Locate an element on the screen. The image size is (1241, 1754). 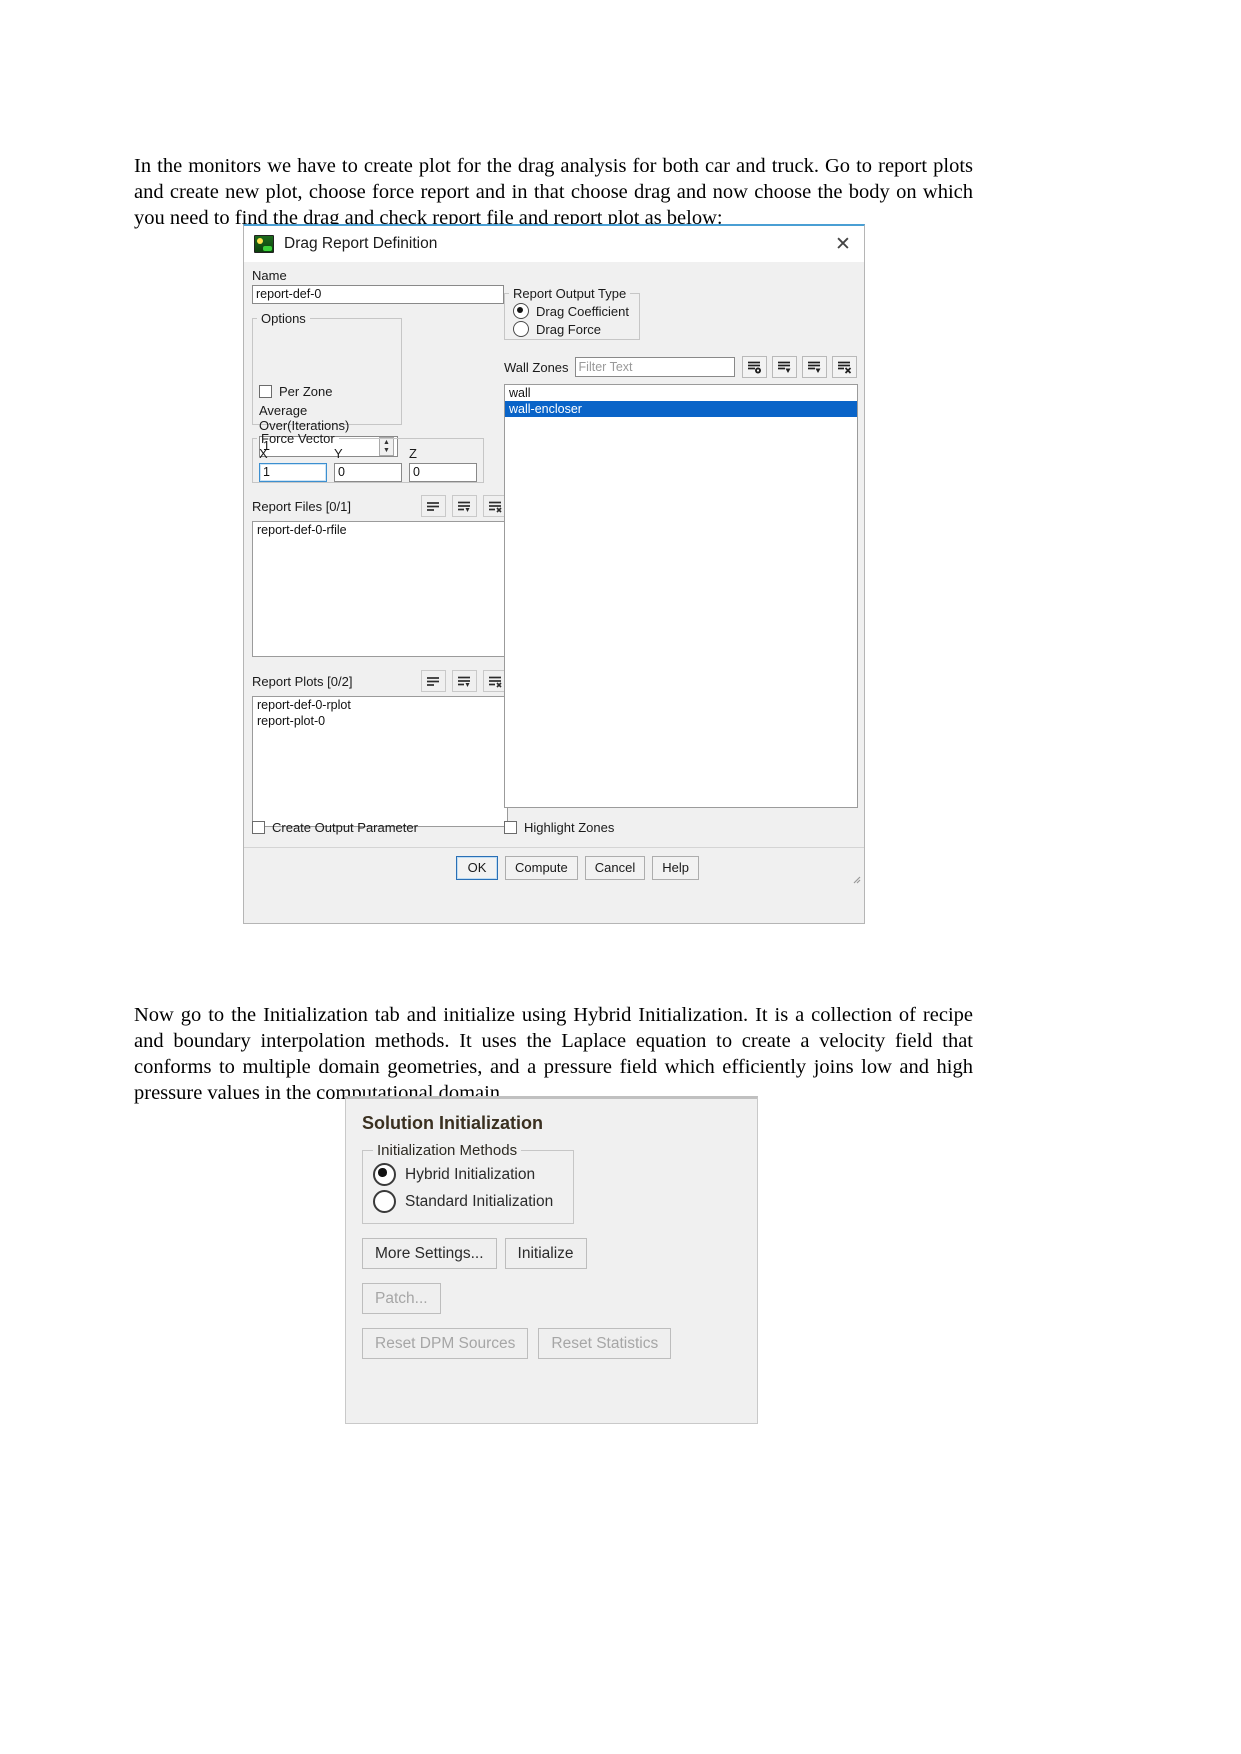
highlight-zones-checkbox is located at coordinates (510, 827).